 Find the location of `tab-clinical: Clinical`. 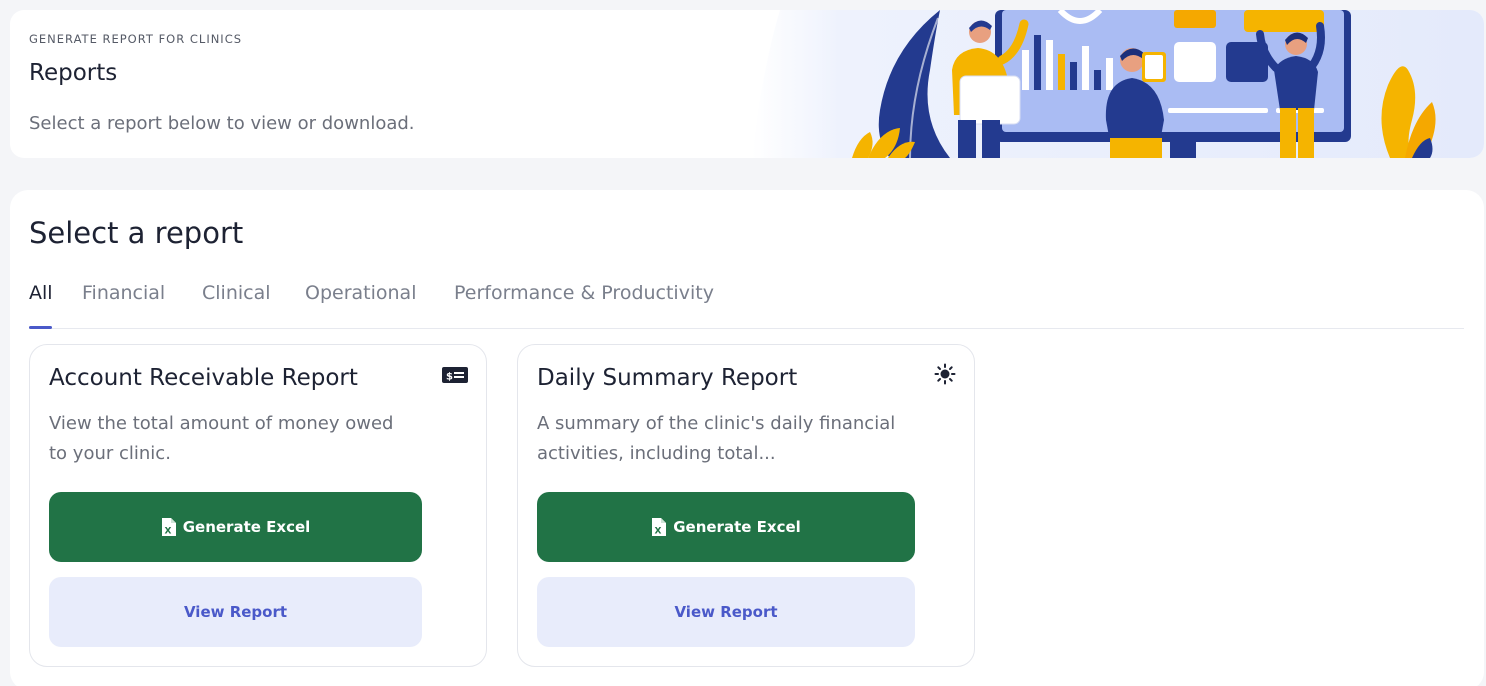

tab-clinical: Clinical is located at coordinates (236, 293).